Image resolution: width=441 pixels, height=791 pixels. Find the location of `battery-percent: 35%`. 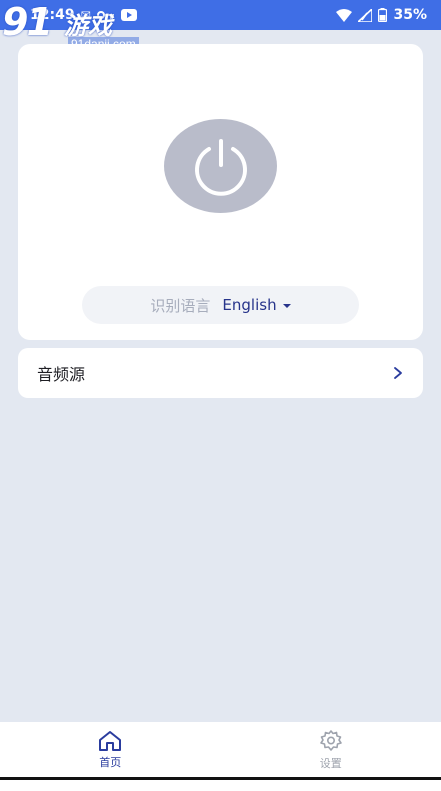

battery-percent: 35% is located at coordinates (410, 15).